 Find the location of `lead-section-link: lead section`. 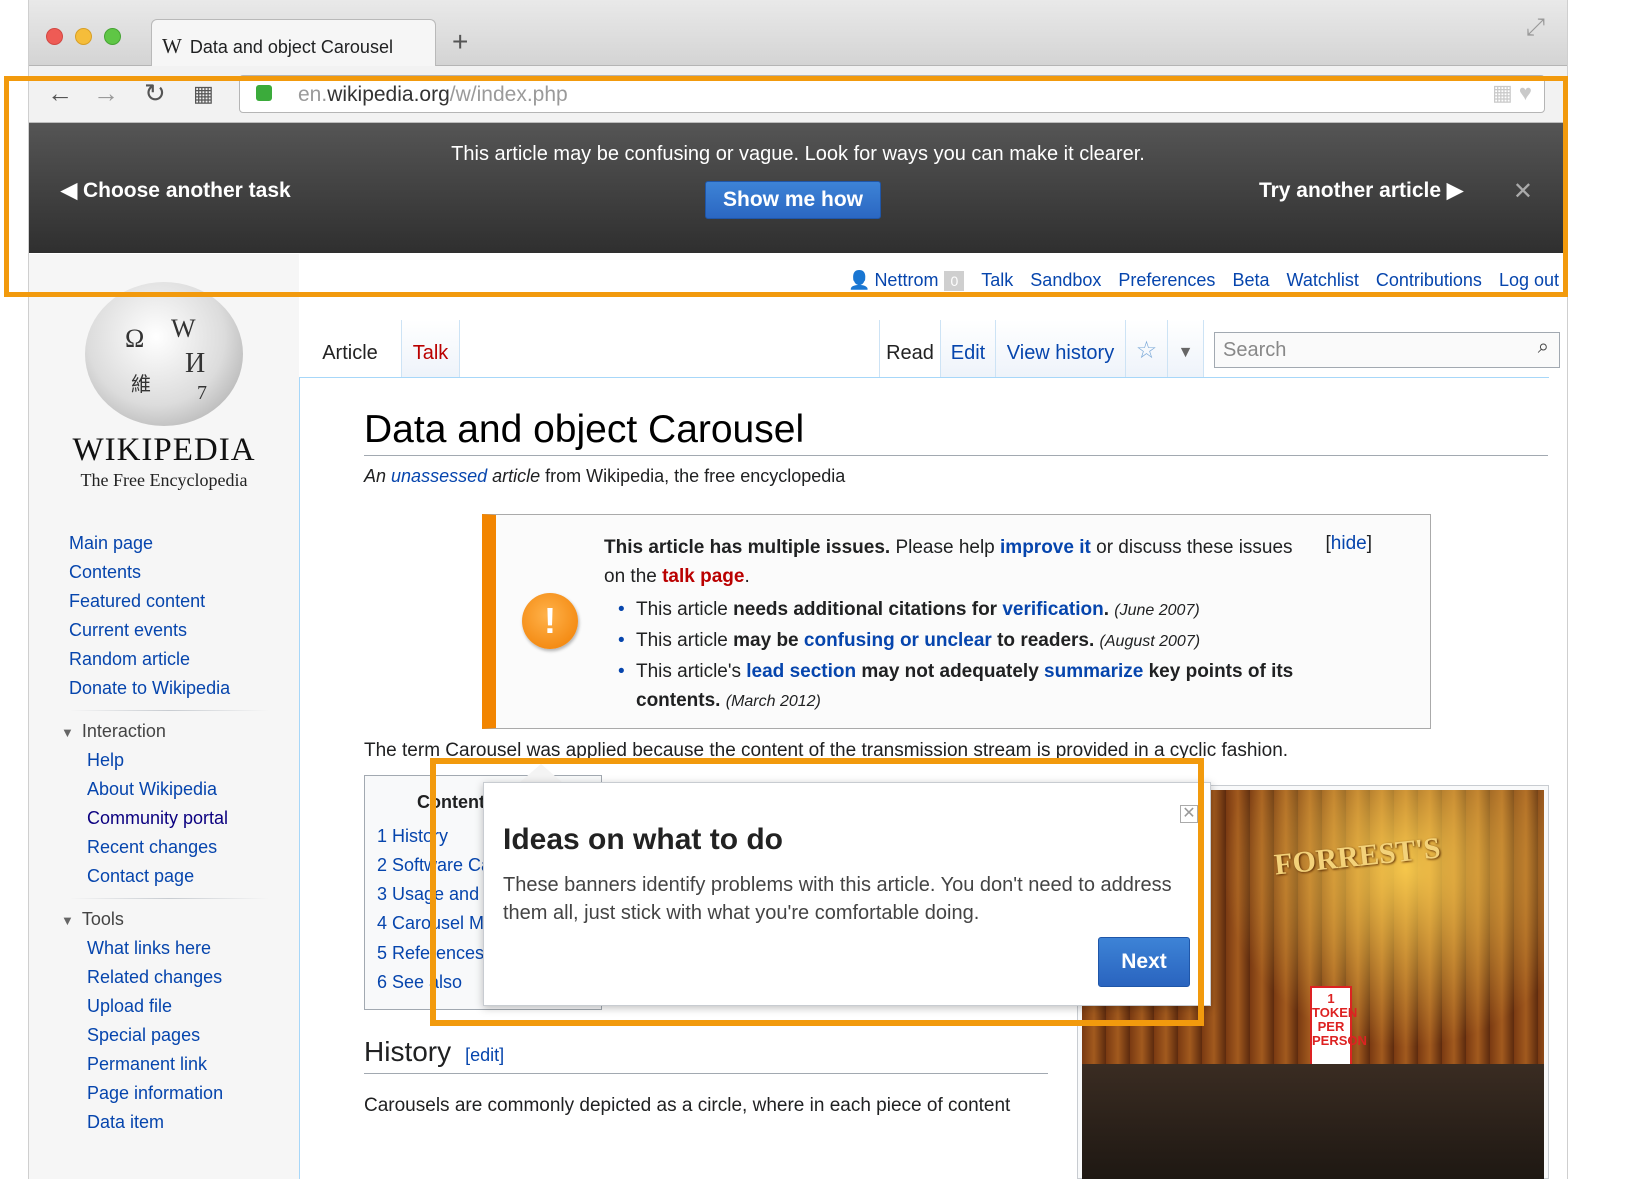

lead-section-link: lead section is located at coordinates (801, 671).